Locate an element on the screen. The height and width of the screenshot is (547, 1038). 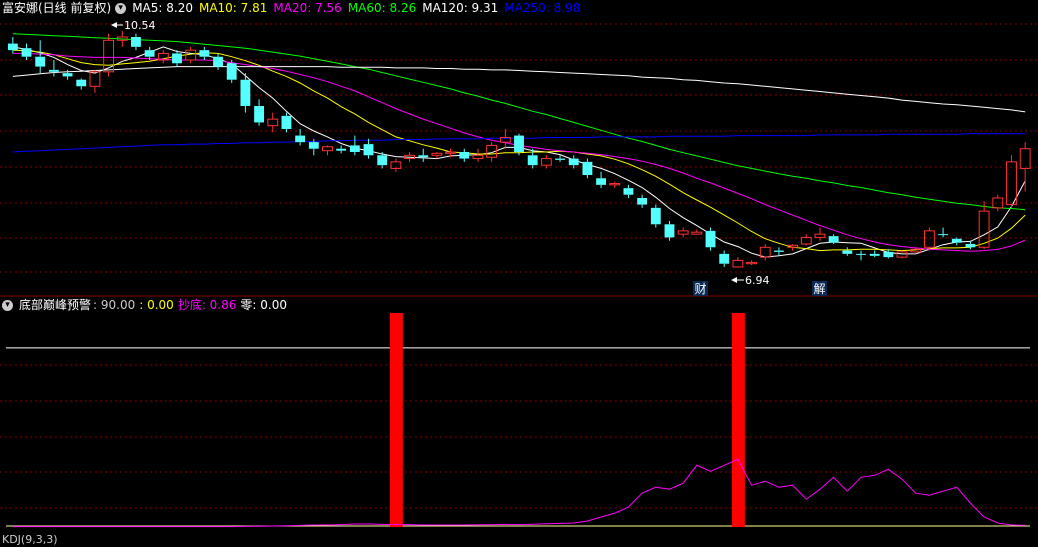
ma-line-ma120 is located at coordinates (519, 89).